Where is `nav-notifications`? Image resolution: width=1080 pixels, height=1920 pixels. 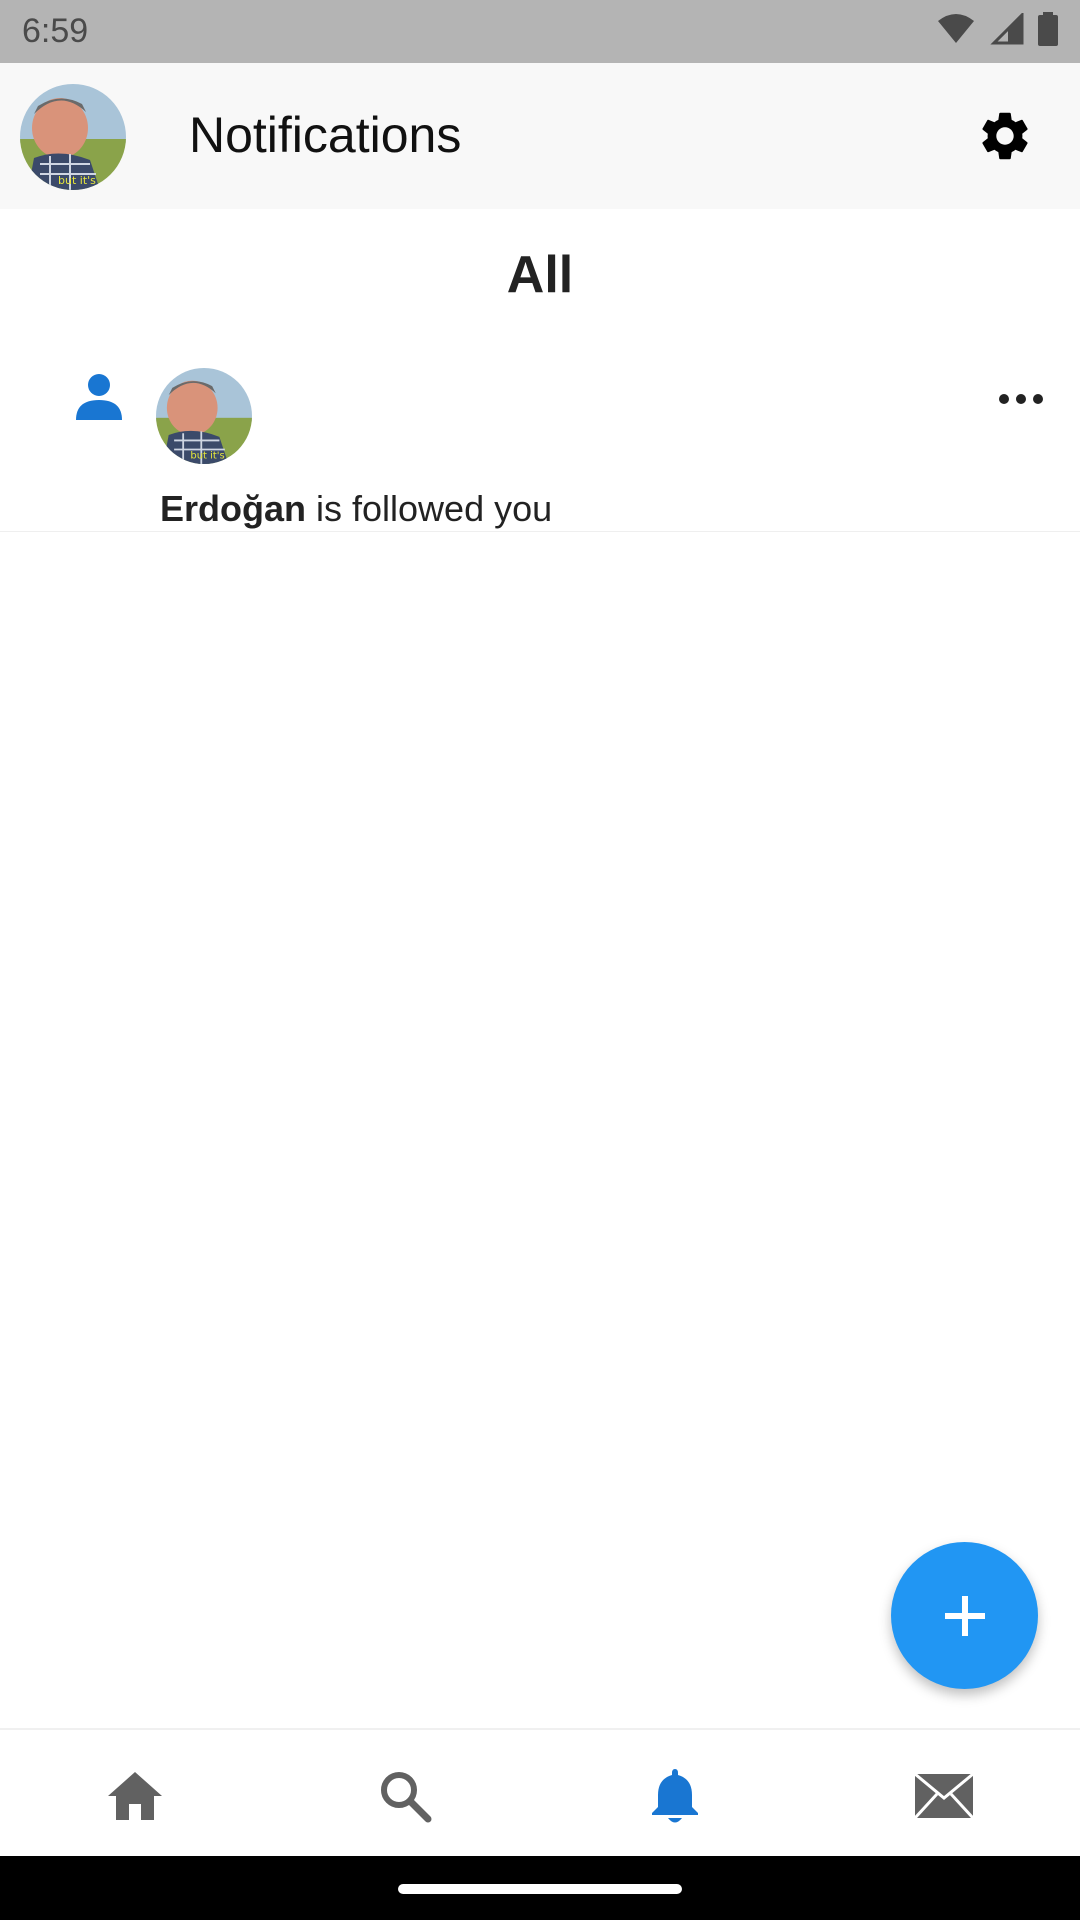 nav-notifications is located at coordinates (675, 1796).